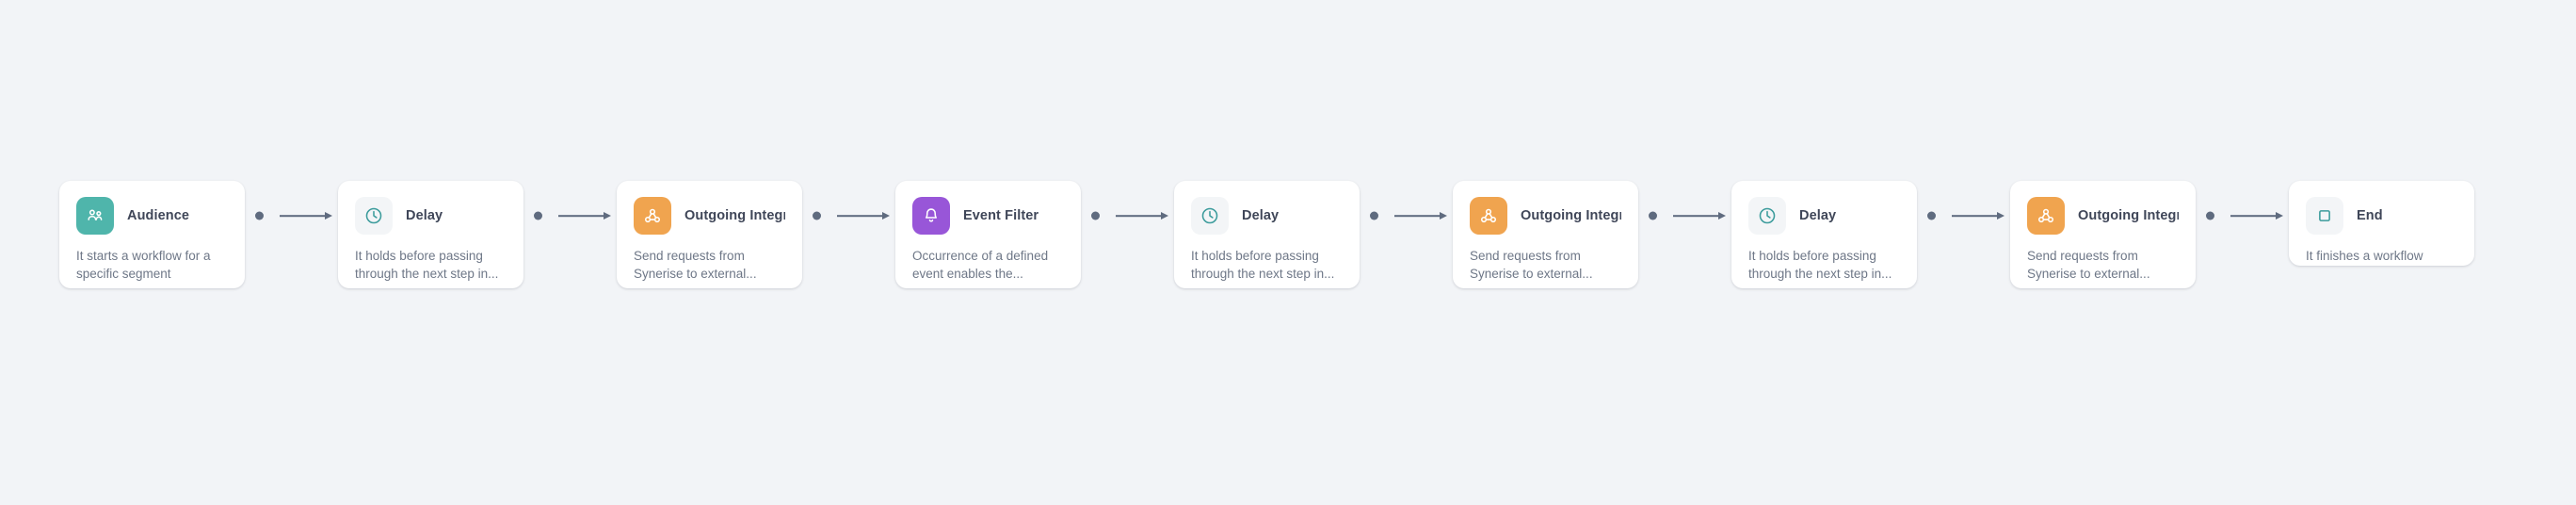  Describe the element at coordinates (2364, 256) in the screenshot. I see `node-description: It finishes a workflow` at that location.